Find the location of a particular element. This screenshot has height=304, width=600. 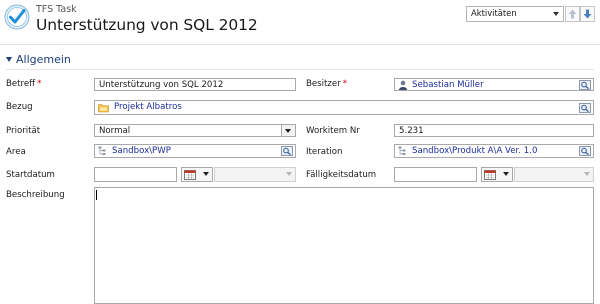

area-label: Area is located at coordinates (16, 152).